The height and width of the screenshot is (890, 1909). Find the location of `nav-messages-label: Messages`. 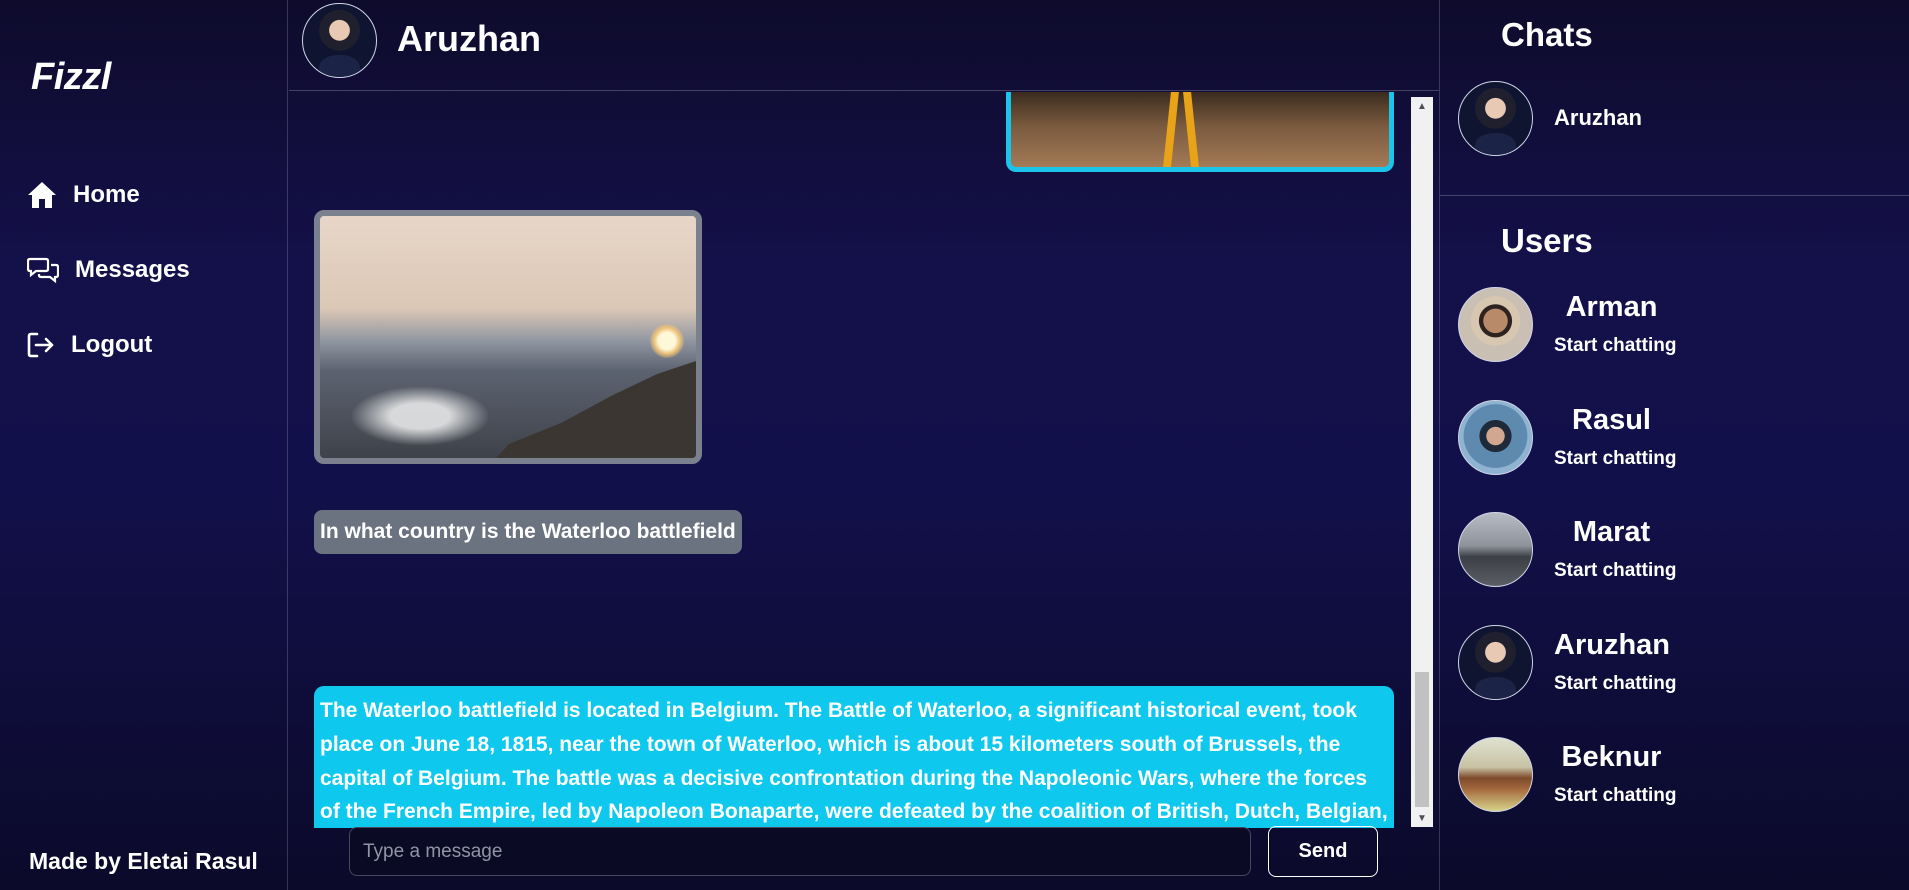

nav-messages-label: Messages is located at coordinates (132, 269).